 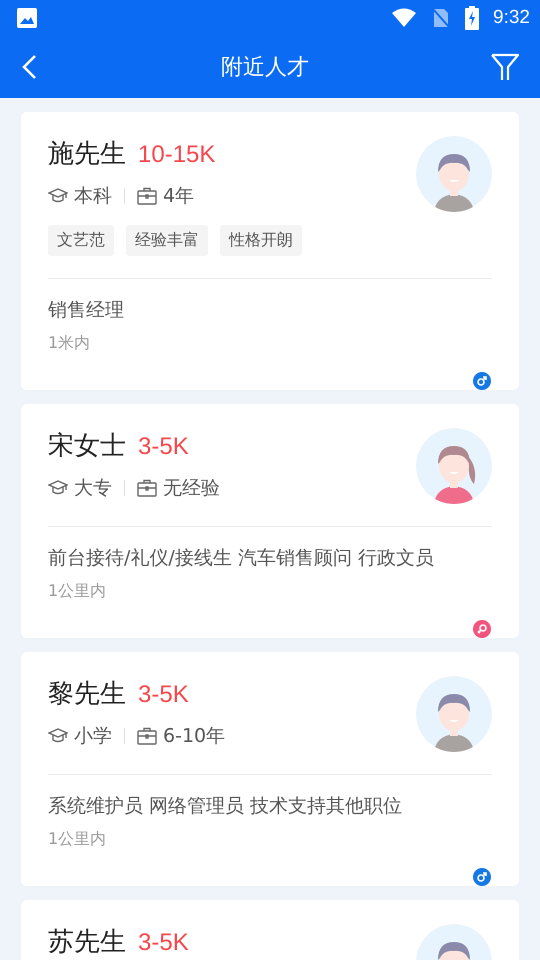 What do you see at coordinates (226, 806) in the screenshot?
I see `desired-positions: 系统维护员 网络管理员 技术支持其他职位` at bounding box center [226, 806].